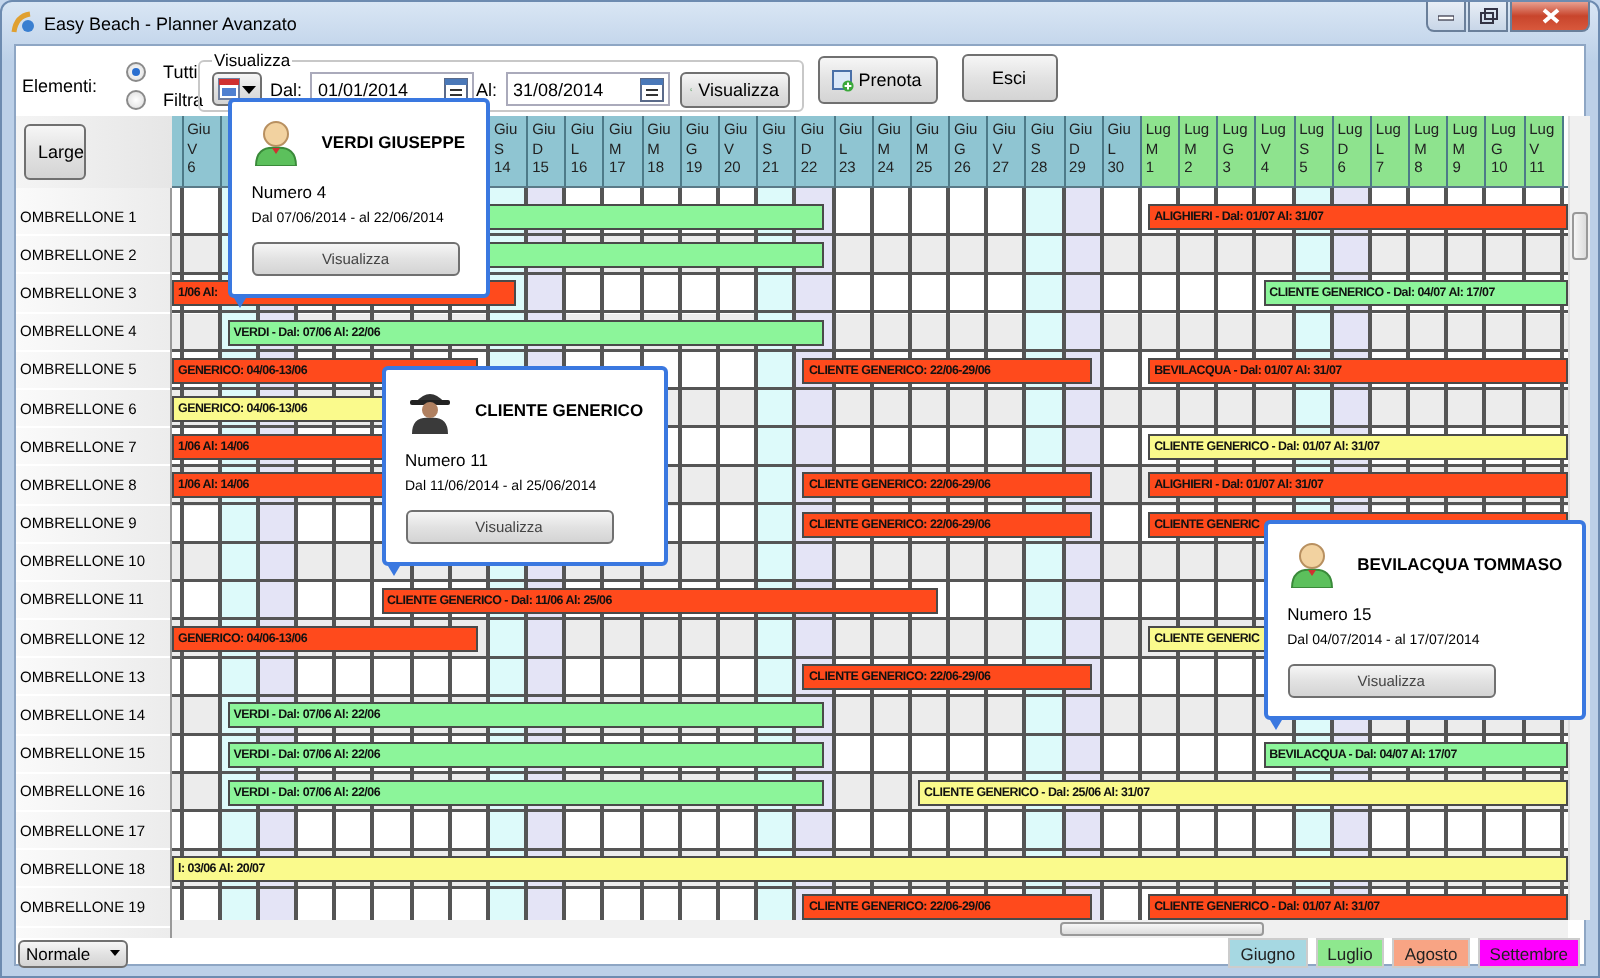 This screenshot has width=1600, height=978. I want to click on month-legend-button: Luglio, so click(1350, 953).